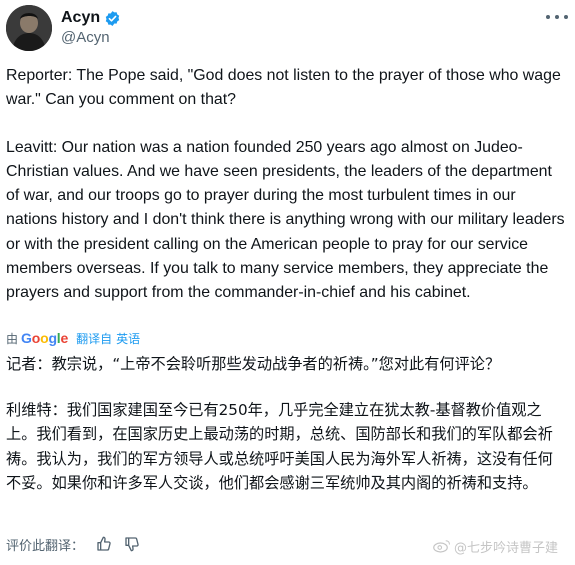  I want to click on thumbs-up-icon, so click(104, 544).